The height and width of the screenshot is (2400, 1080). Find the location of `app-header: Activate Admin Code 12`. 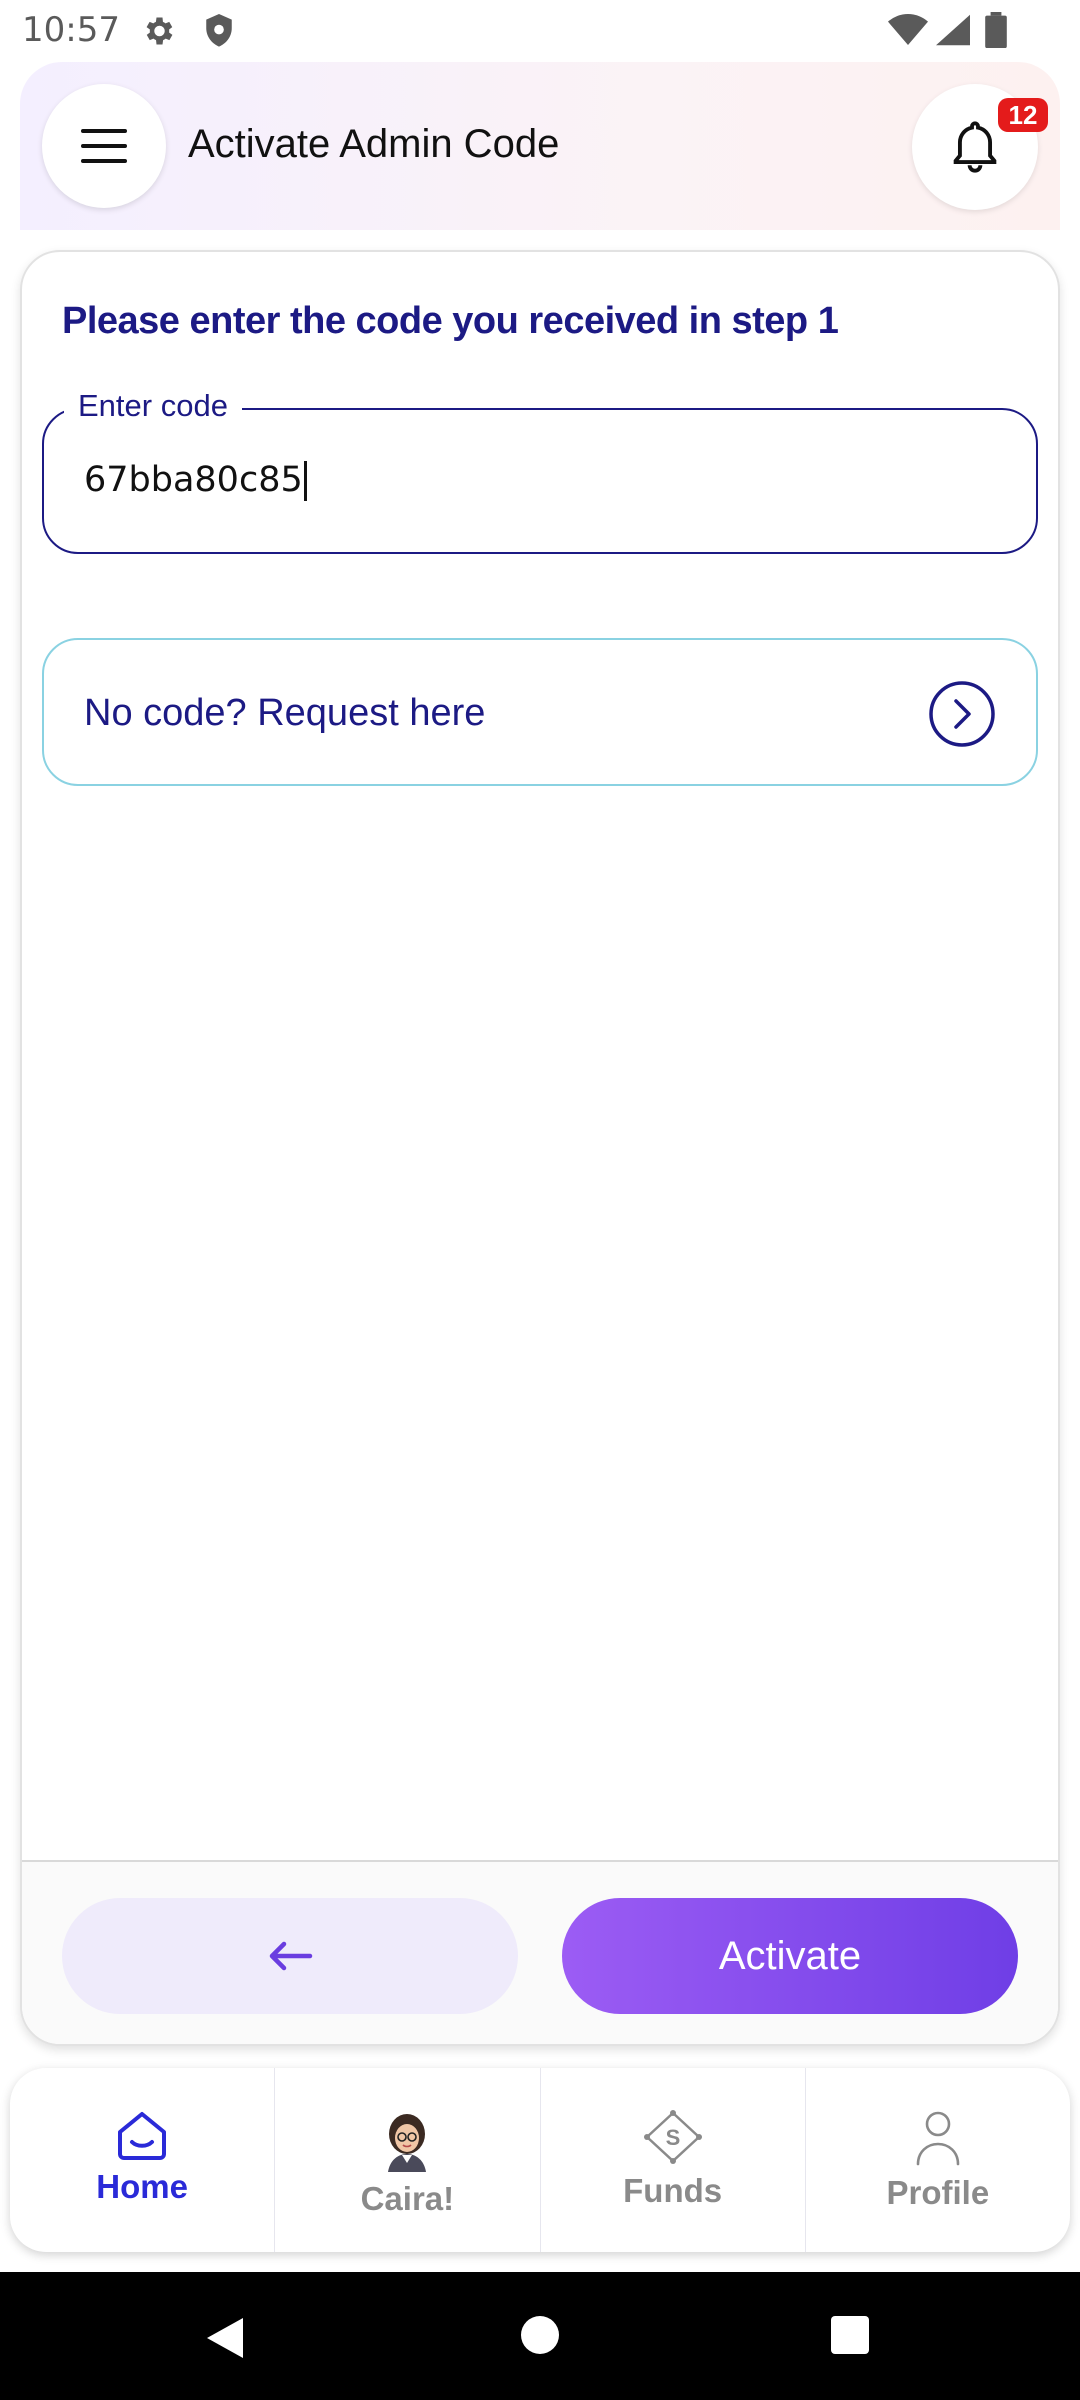

app-header: Activate Admin Code 12 is located at coordinates (540, 146).